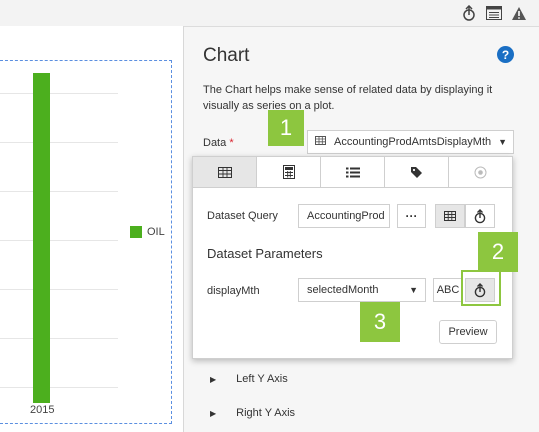  What do you see at coordinates (413, 142) in the screenshot?
I see `data-select-value: AccountingProdAmtsDisplayMth` at bounding box center [413, 142].